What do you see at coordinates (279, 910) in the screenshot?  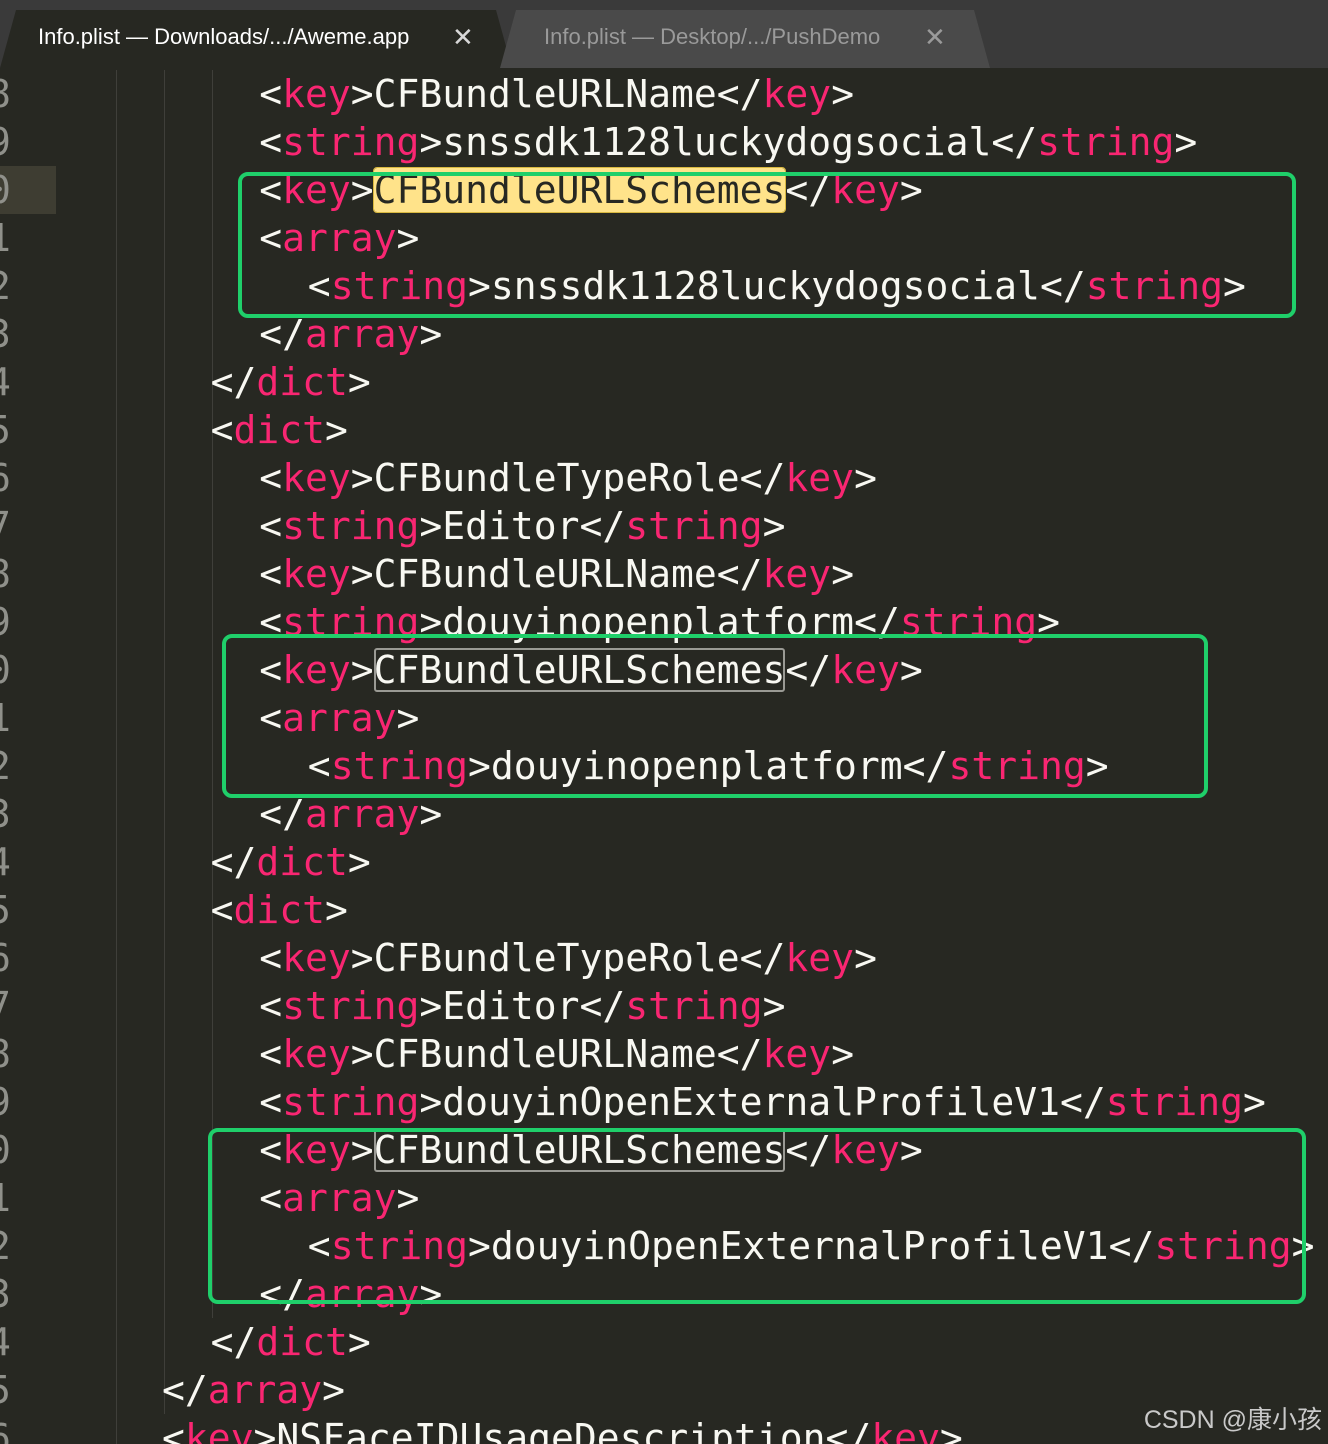 I see `code-text: <dict>` at bounding box center [279, 910].